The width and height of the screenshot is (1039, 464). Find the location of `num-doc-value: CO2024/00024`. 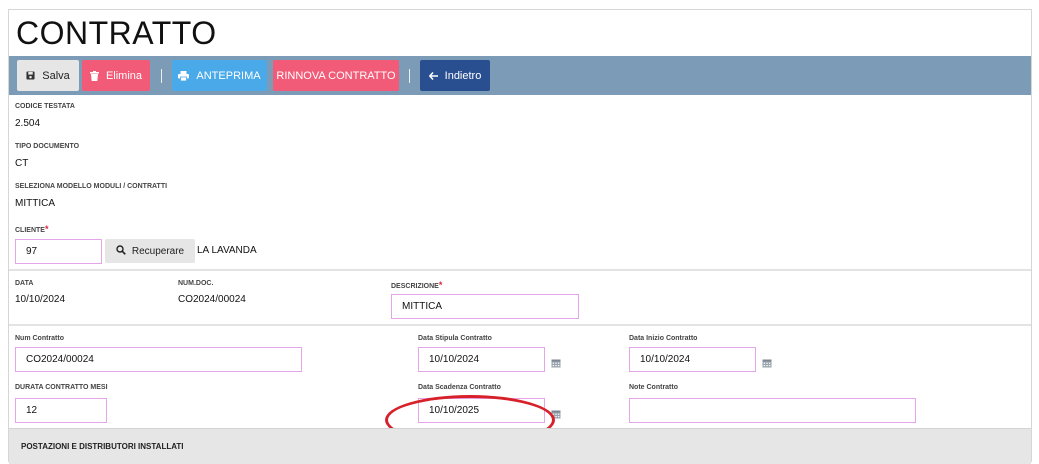

num-doc-value: CO2024/00024 is located at coordinates (212, 299).